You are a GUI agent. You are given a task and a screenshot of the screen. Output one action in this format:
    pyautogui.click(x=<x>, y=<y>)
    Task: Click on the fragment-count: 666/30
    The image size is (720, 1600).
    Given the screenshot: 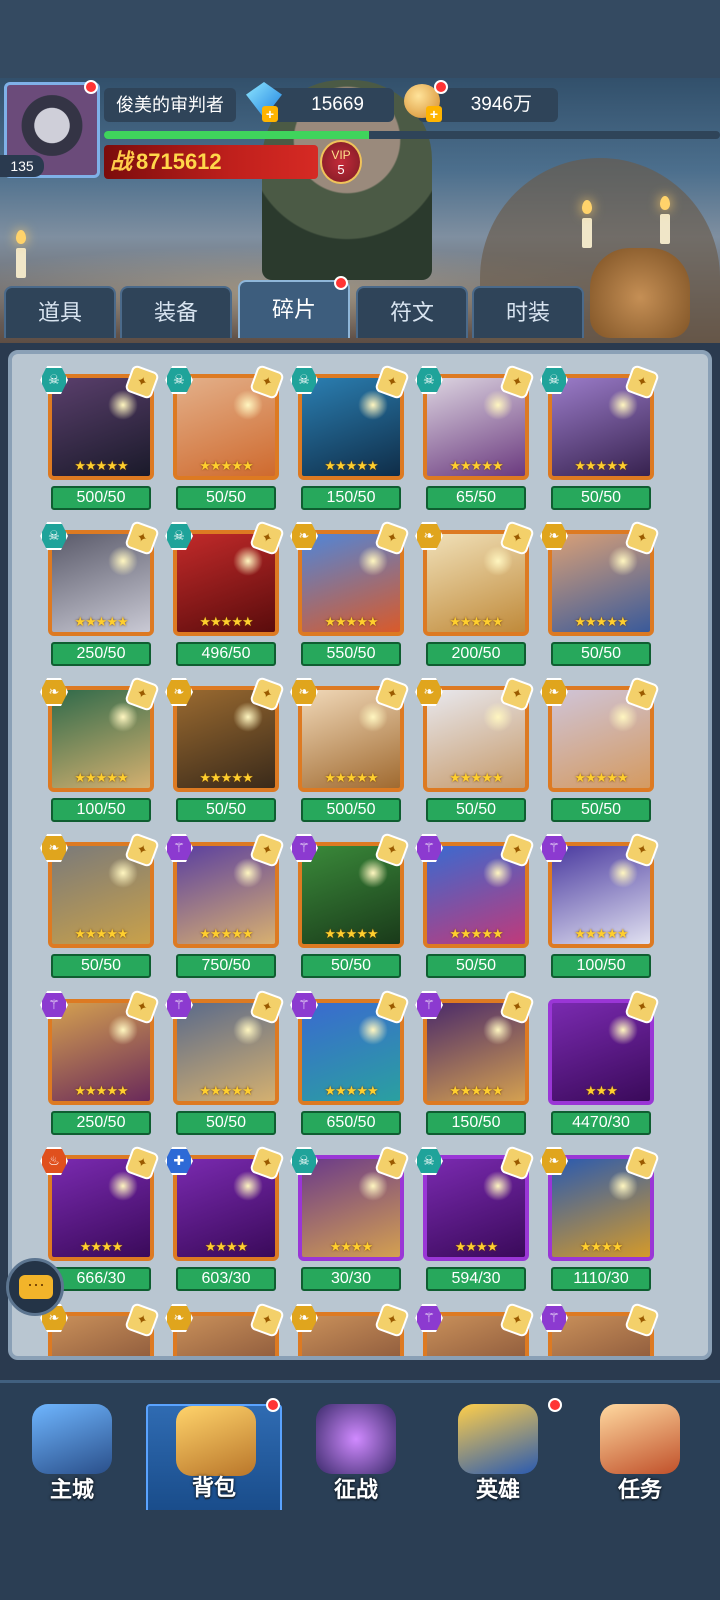 What is the action you would take?
    pyautogui.click(x=101, y=1279)
    